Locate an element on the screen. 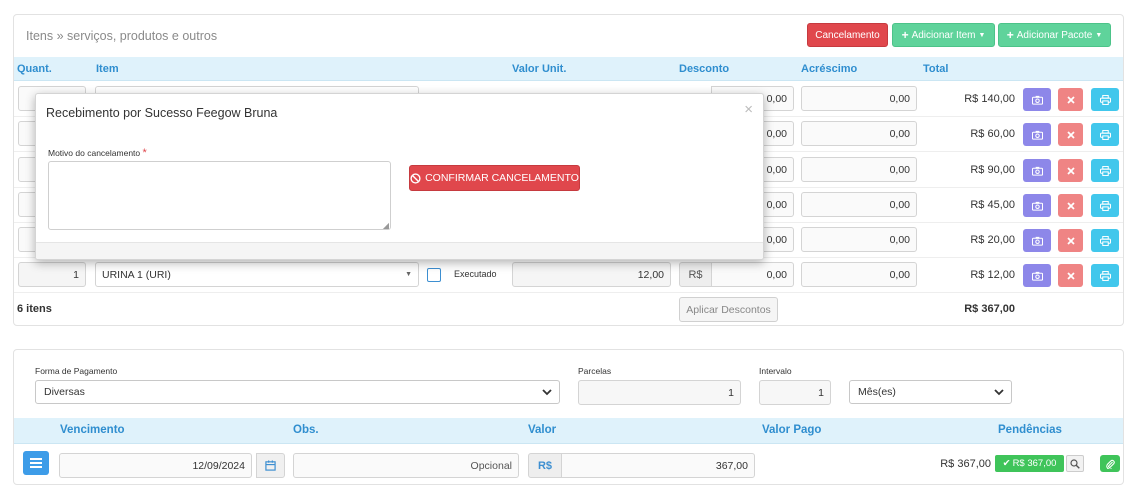  payment-method-label: Forma de Pagamento is located at coordinates (76, 371).